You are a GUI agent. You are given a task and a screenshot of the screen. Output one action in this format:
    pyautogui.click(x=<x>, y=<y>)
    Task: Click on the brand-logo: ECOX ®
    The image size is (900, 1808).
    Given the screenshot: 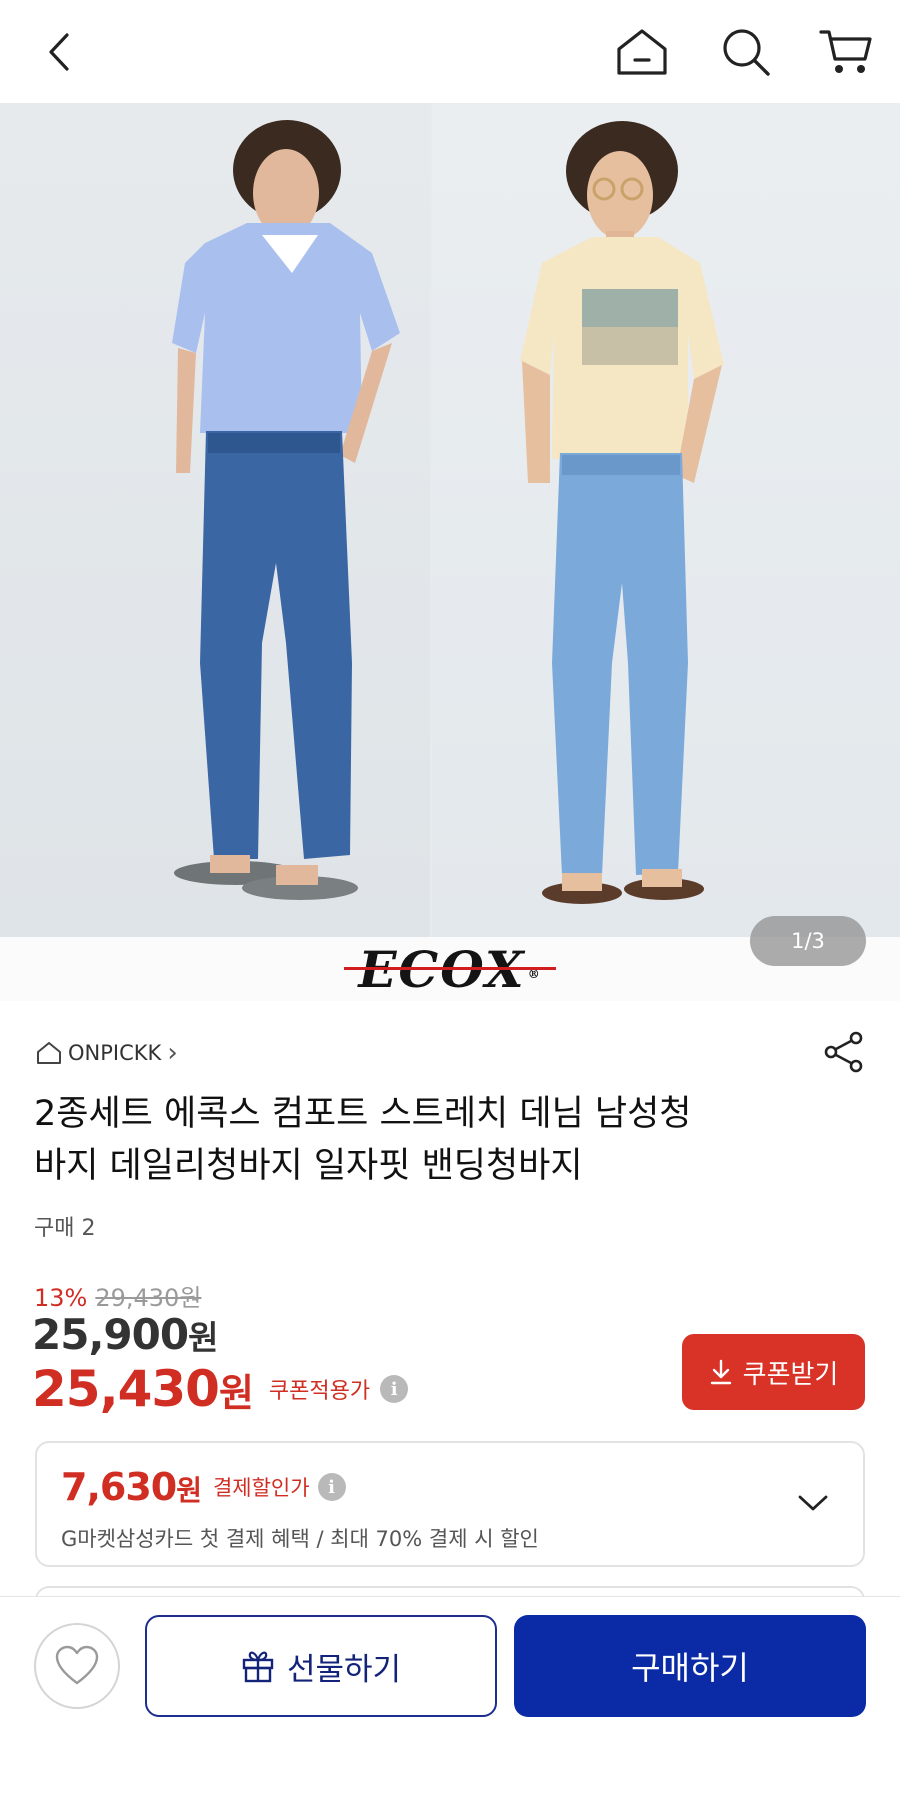 What is the action you would take?
    pyautogui.click(x=450, y=969)
    